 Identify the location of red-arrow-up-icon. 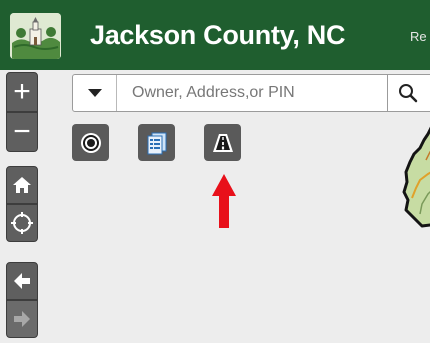
(224, 203).